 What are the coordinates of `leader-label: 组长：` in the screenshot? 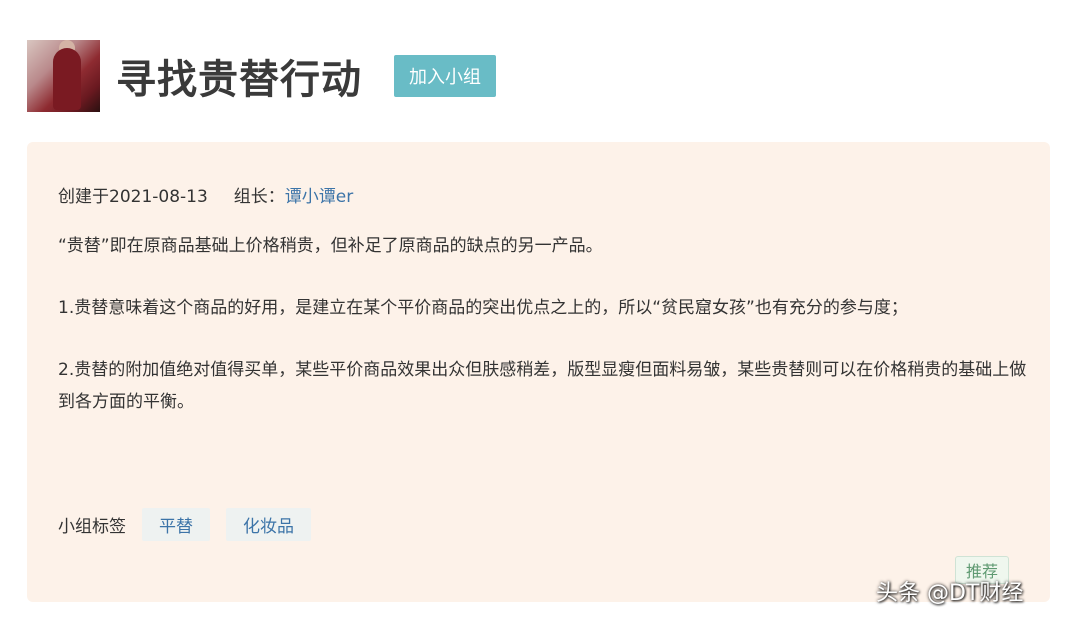 It's located at (259, 197).